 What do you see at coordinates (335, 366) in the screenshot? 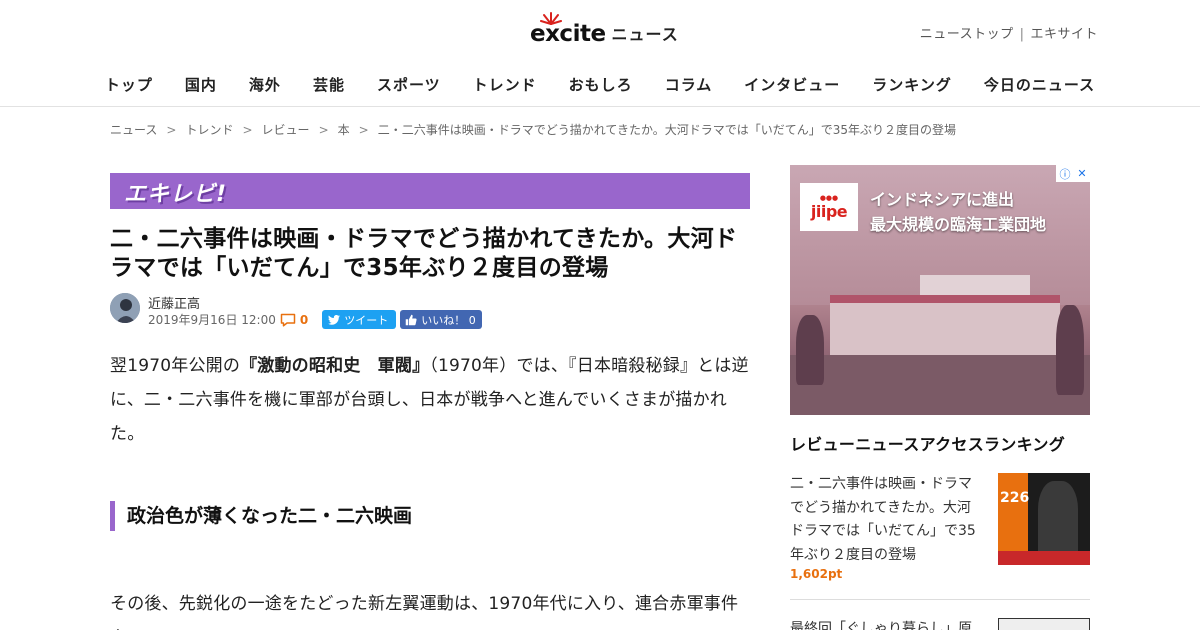
I see `film-title-bold: 『激動の昭和史 軍閥』` at bounding box center [335, 366].